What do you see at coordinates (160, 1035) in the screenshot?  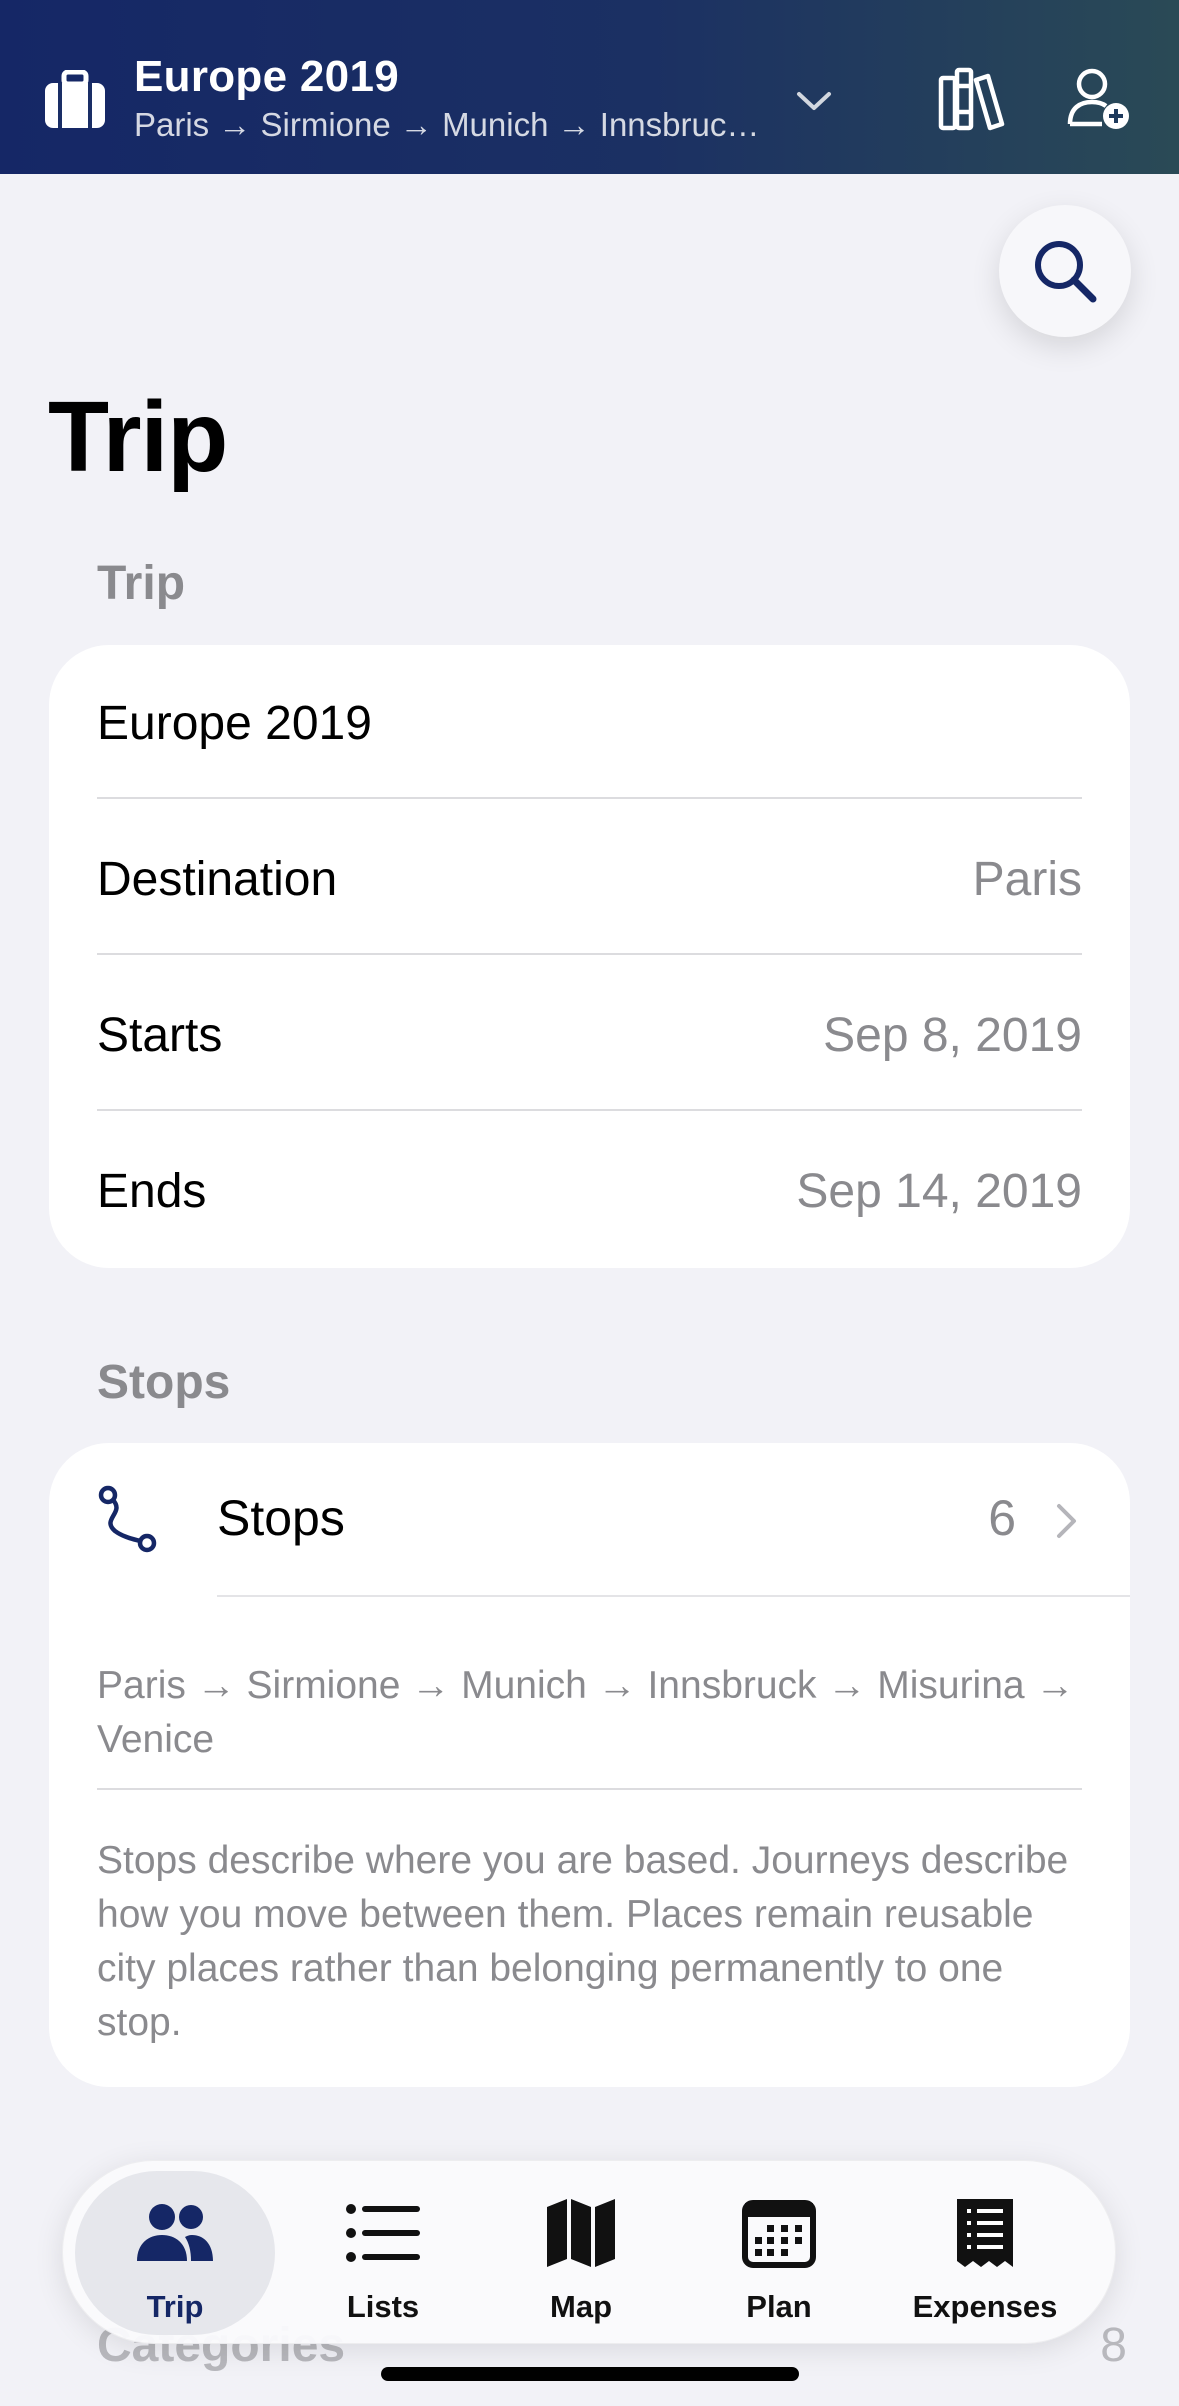 I see `start-date-label: Starts` at bounding box center [160, 1035].